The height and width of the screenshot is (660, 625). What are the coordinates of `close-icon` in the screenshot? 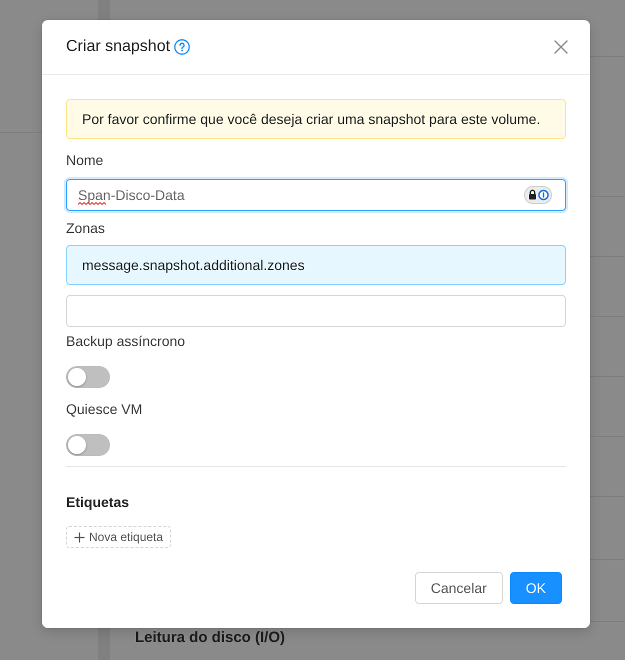 It's located at (561, 47).